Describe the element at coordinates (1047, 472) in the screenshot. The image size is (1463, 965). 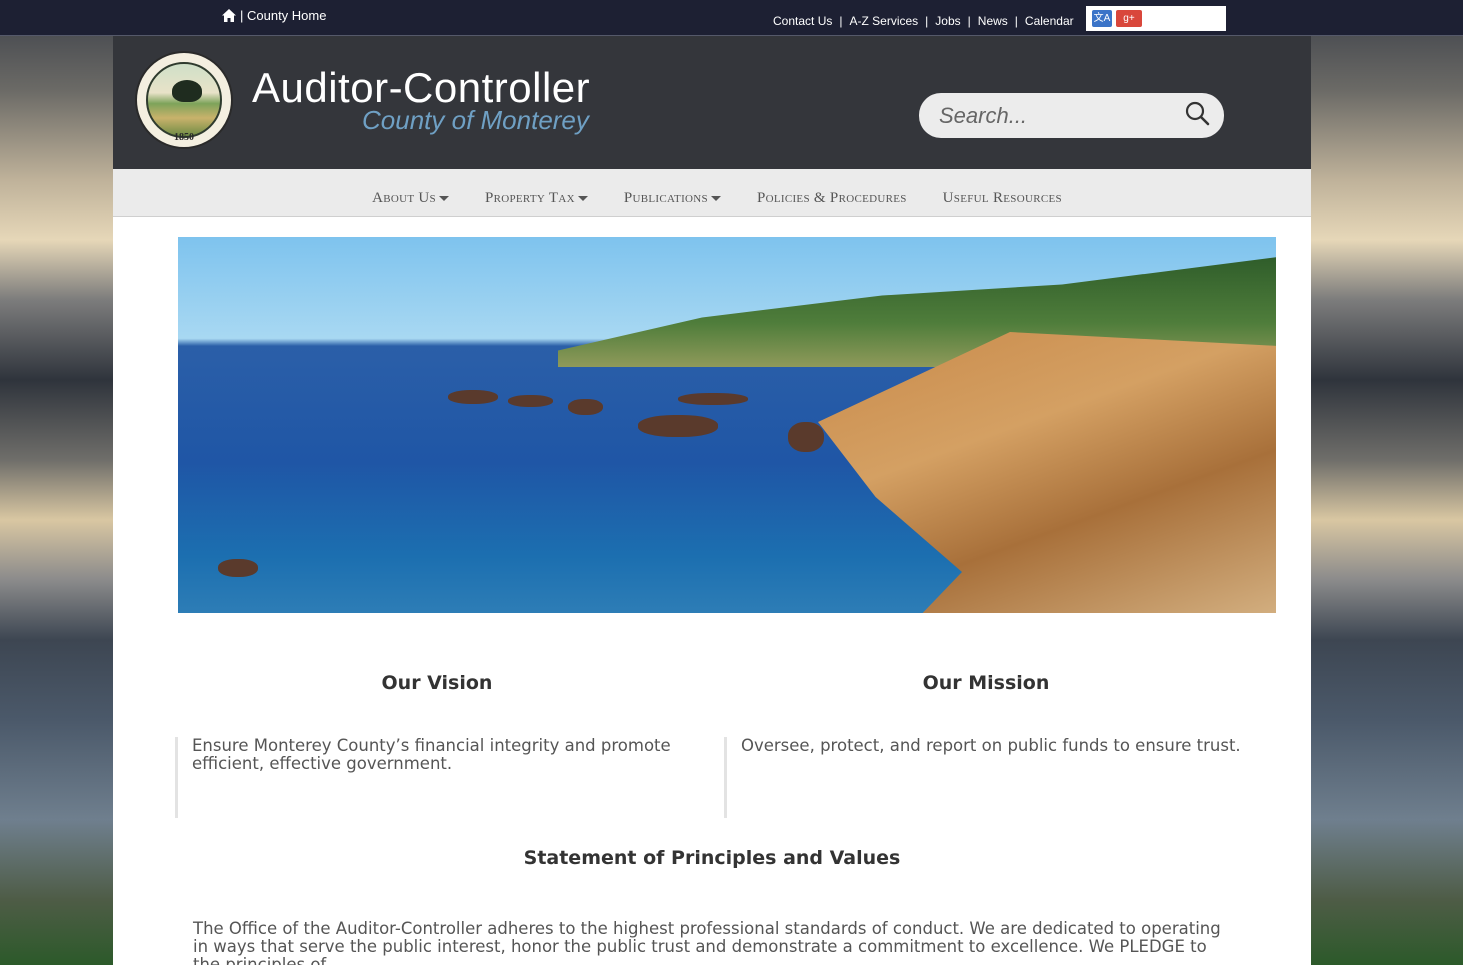
I see `hero-cliffs` at that location.